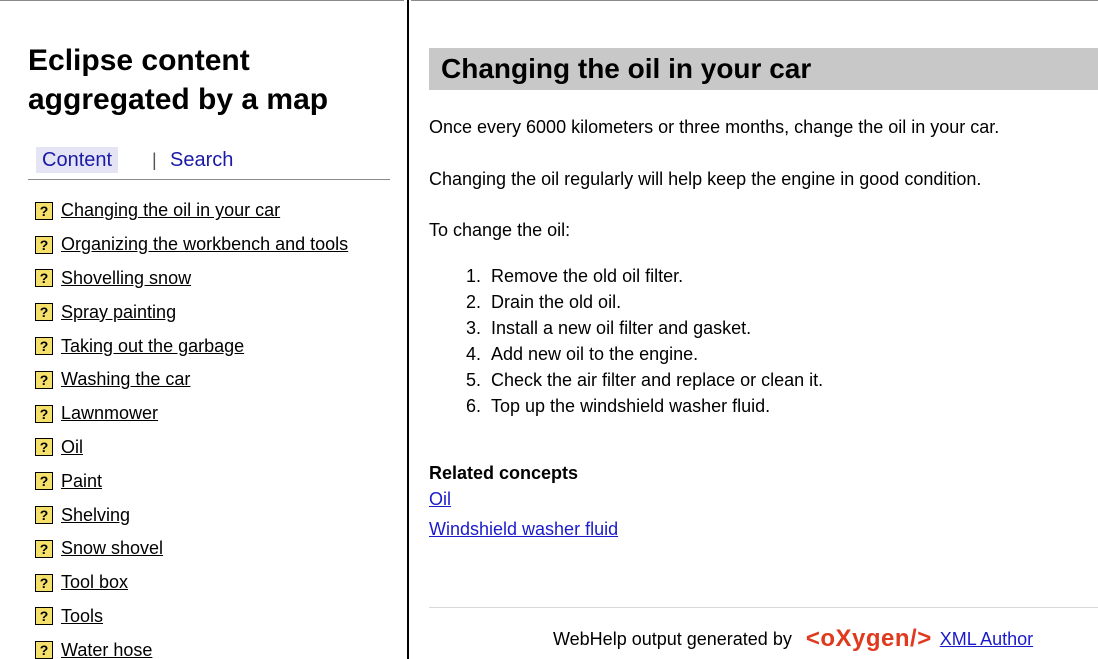  Describe the element at coordinates (191, 414) in the screenshot. I see `toc-item: ? Lawnmower` at that location.